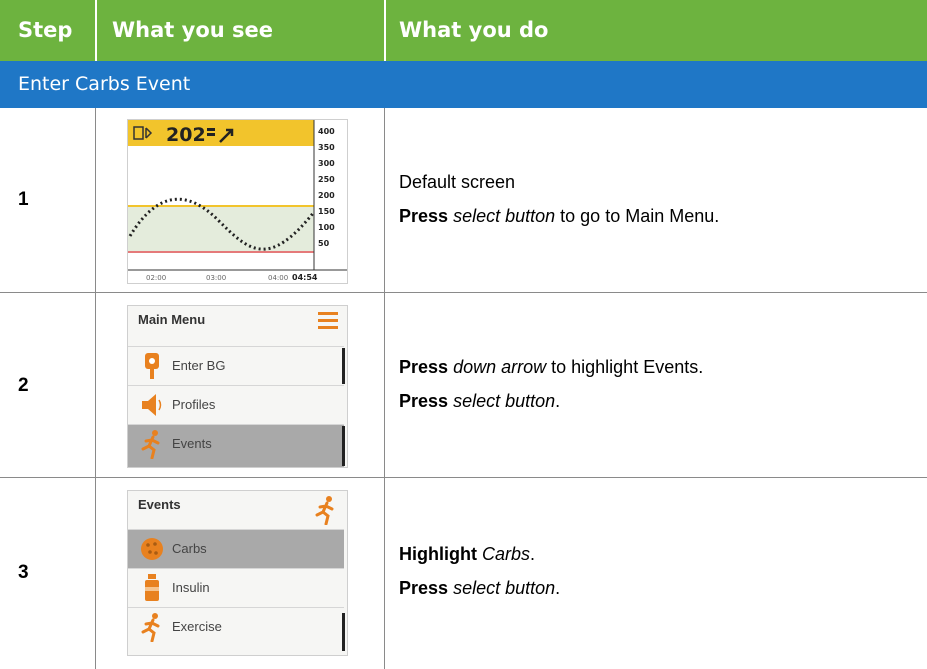  Describe the element at coordinates (326, 227) in the screenshot. I see `y-tick: 100` at that location.